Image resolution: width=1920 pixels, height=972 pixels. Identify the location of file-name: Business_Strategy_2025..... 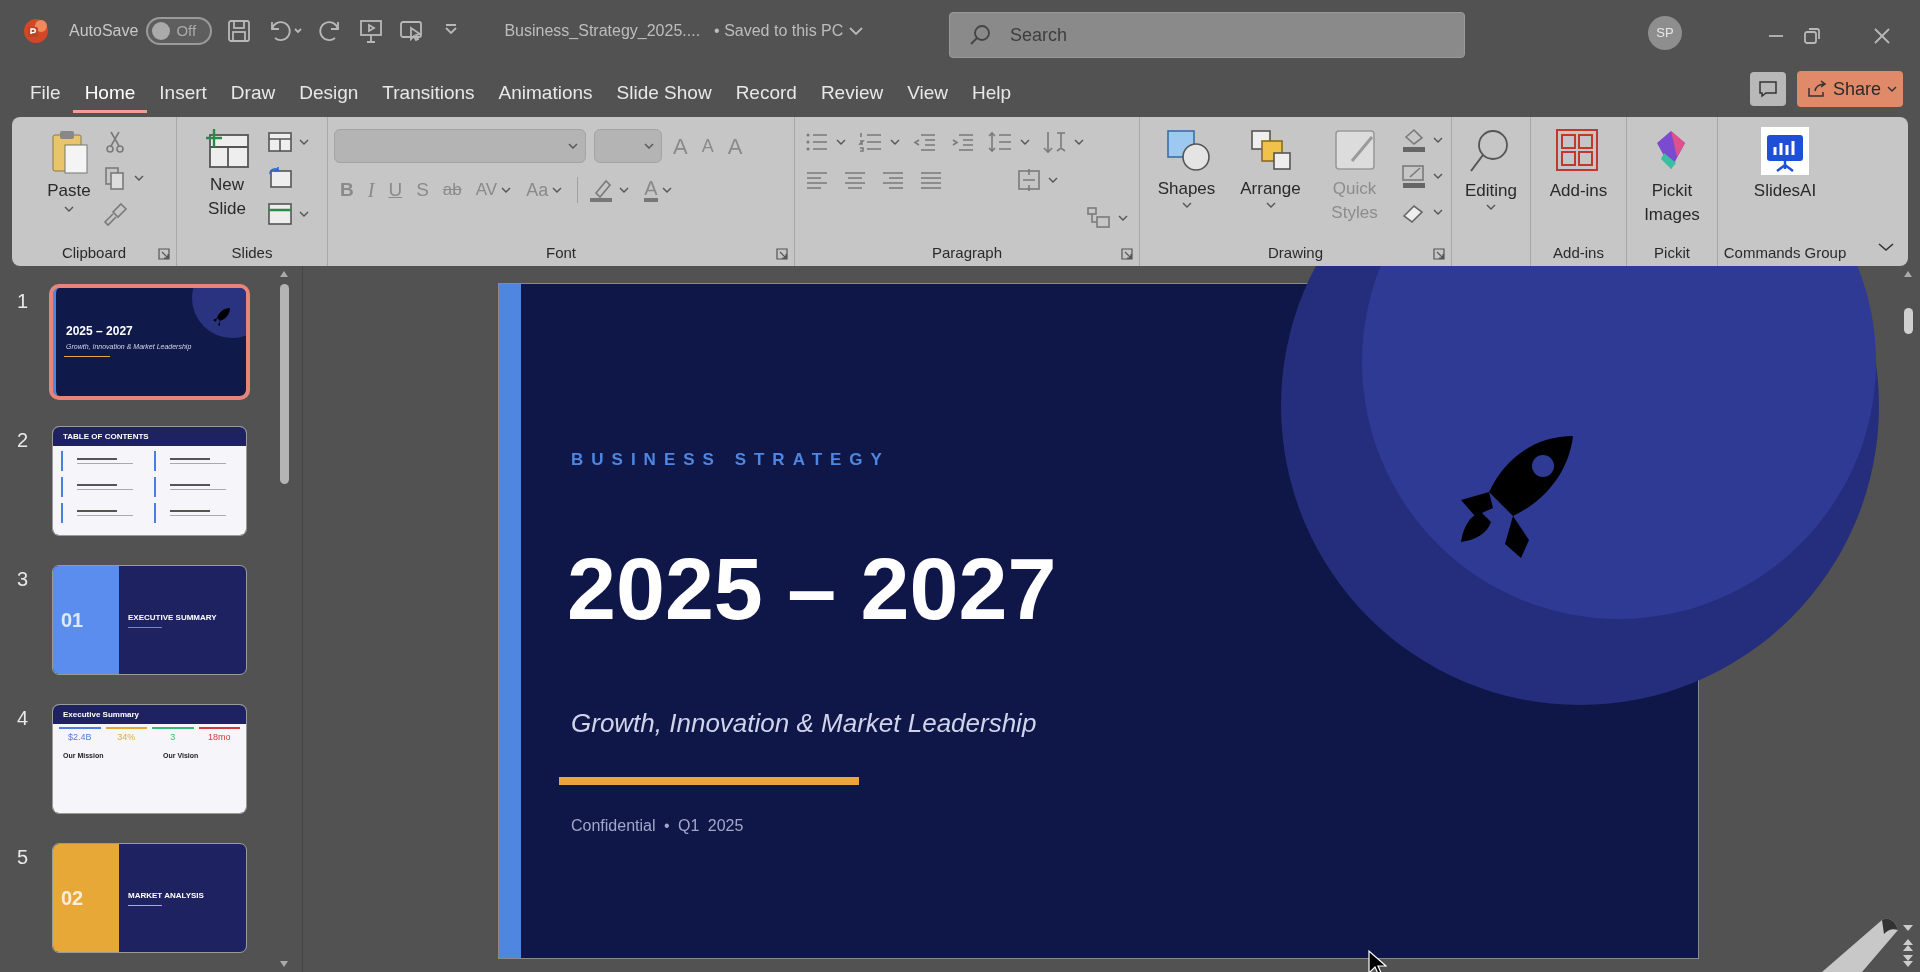
(602, 31).